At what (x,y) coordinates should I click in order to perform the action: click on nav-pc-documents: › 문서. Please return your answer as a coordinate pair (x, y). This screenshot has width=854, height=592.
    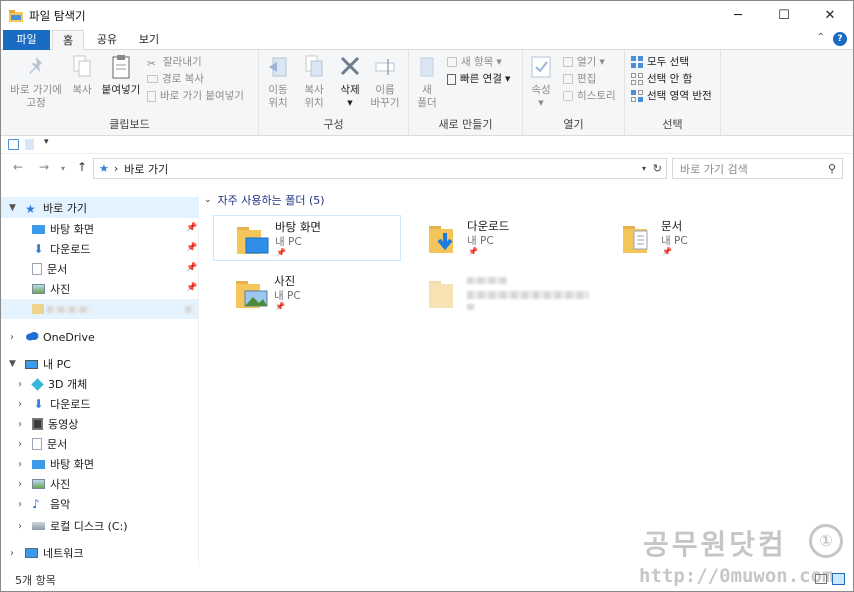
    Looking at the image, I should click on (34, 444).